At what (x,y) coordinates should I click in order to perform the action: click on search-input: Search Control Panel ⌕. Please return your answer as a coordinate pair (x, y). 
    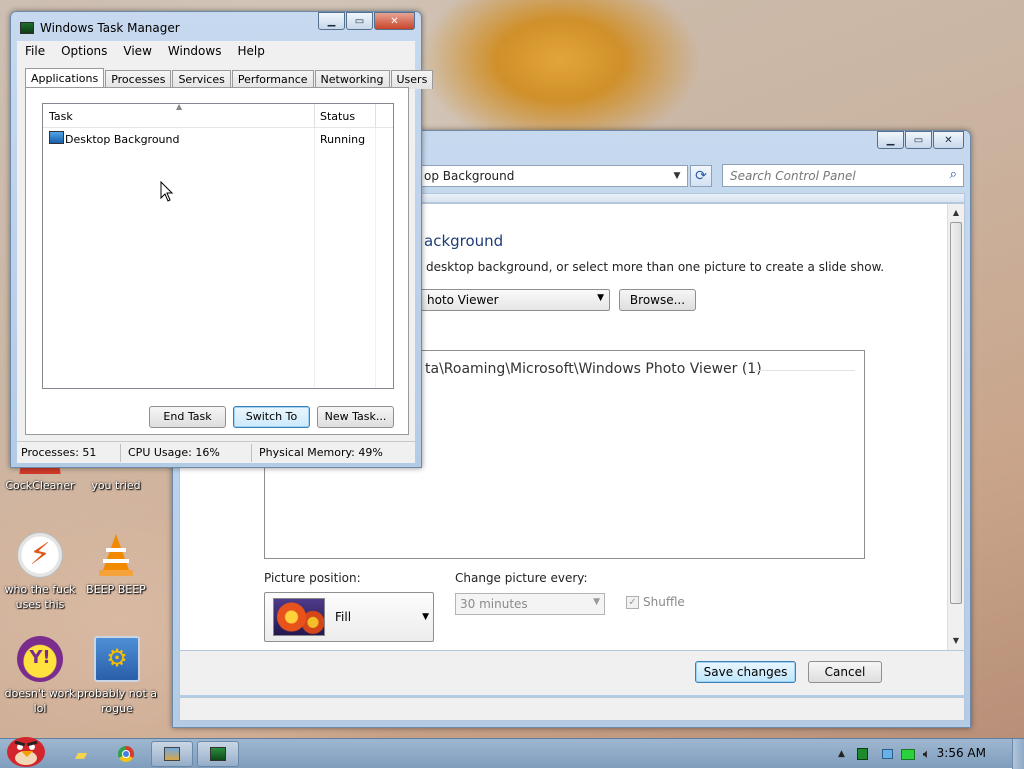
    Looking at the image, I should click on (843, 175).